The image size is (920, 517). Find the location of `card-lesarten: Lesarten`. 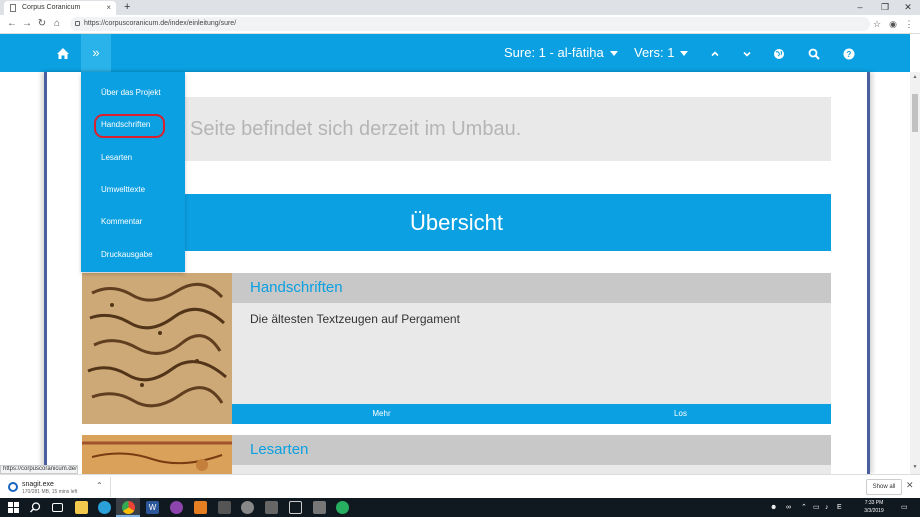

card-lesarten: Lesarten is located at coordinates (456, 454).